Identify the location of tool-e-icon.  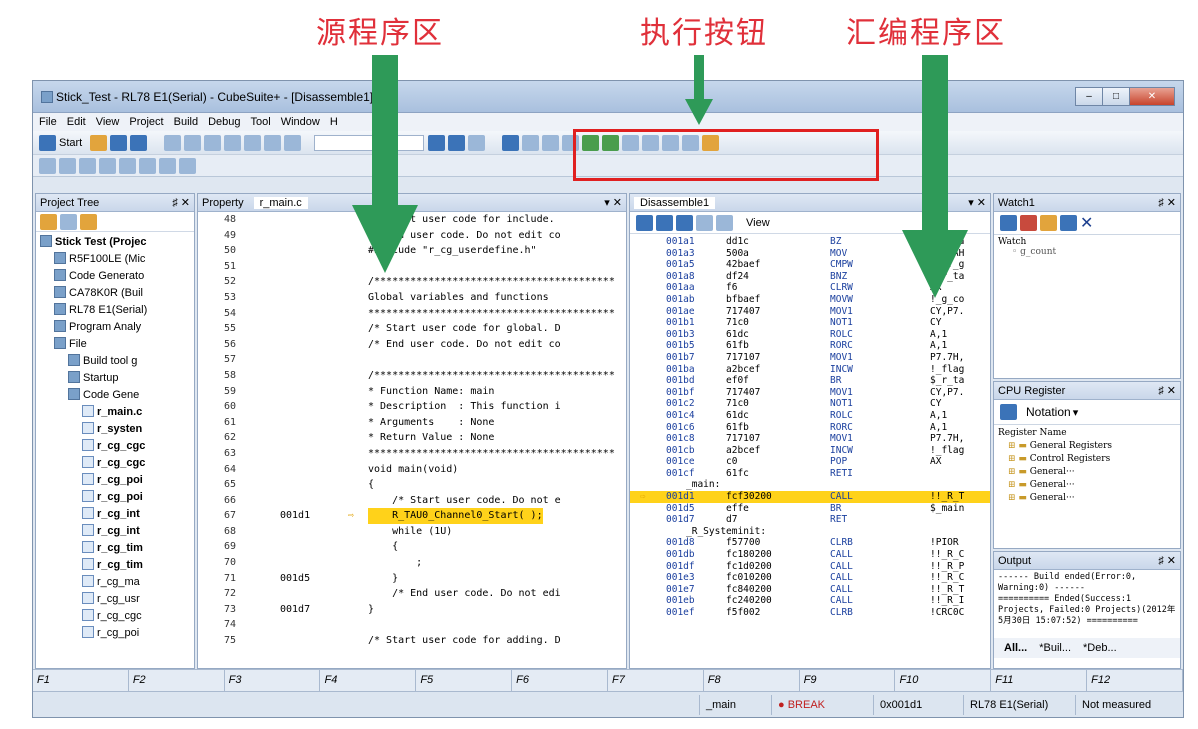
(127, 165).